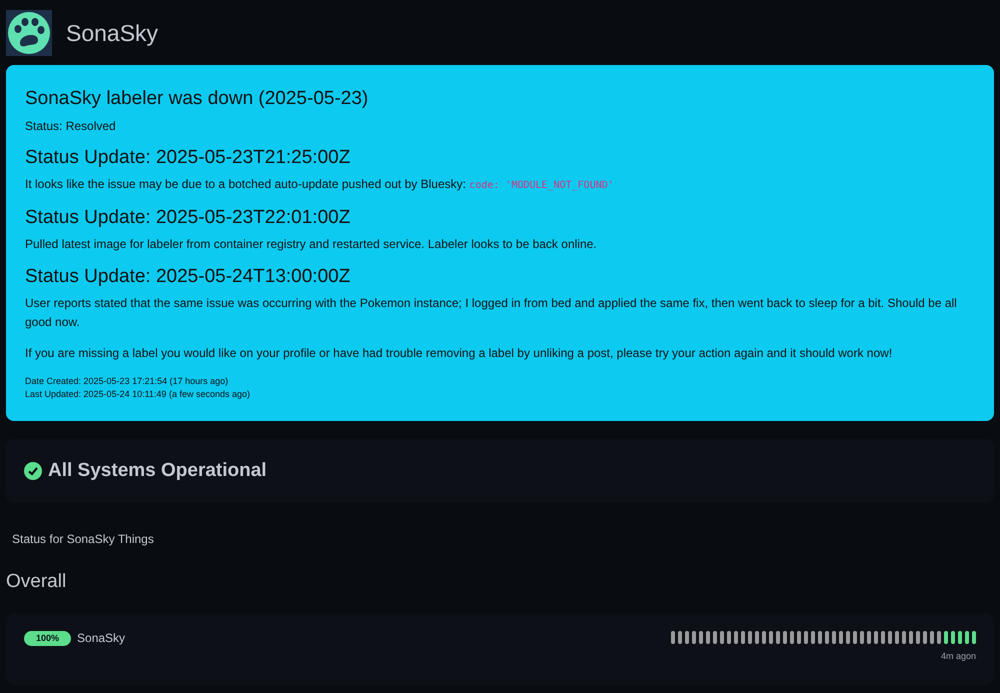 This screenshot has width=1000, height=693. I want to click on group-title: Overall, so click(36, 582).